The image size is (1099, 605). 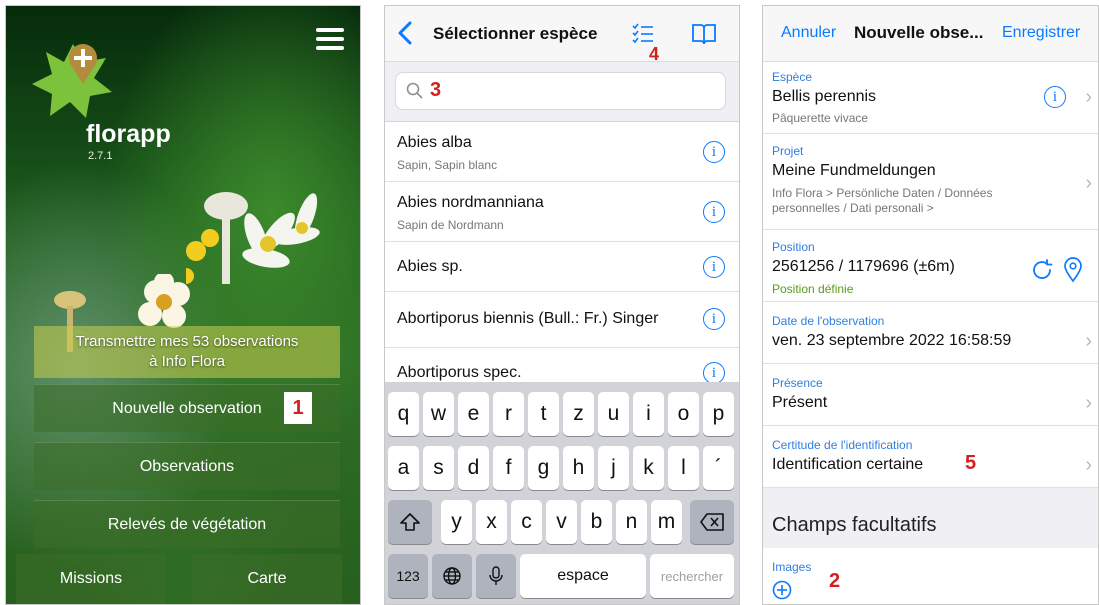 What do you see at coordinates (782, 590) in the screenshot?
I see `add-image-plus-icon` at bounding box center [782, 590].